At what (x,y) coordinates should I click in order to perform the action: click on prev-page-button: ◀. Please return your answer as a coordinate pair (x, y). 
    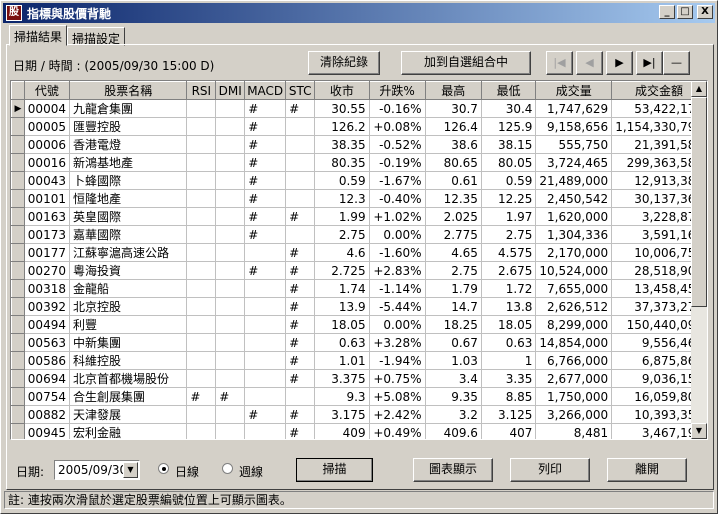
    Looking at the image, I should click on (589, 63).